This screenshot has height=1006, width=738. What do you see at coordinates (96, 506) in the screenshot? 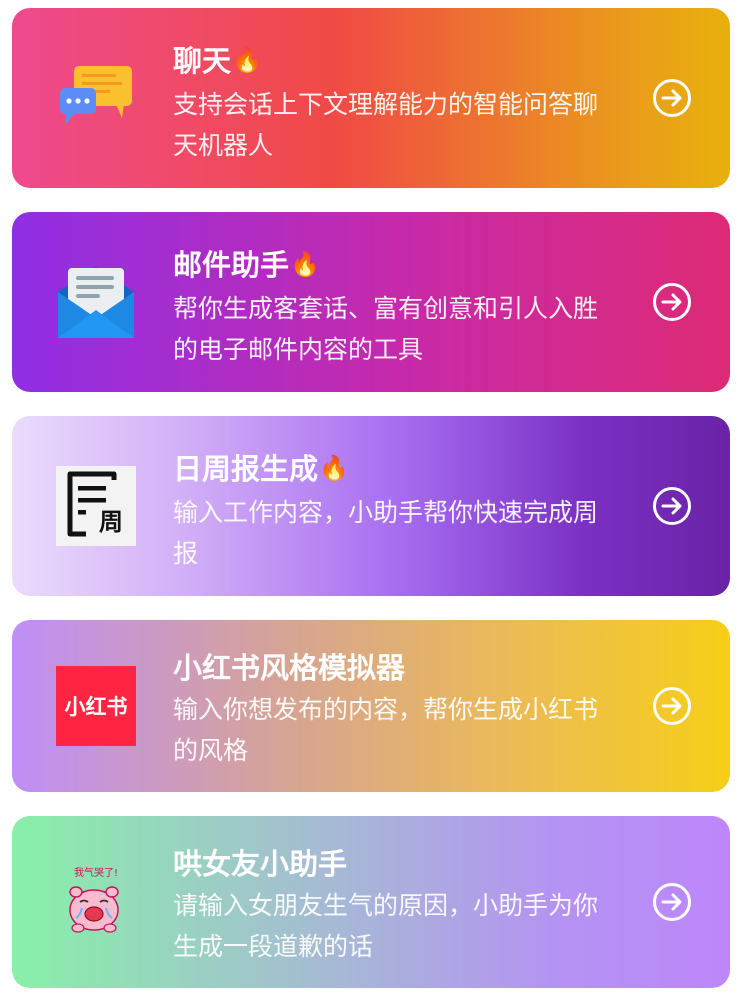
I see `weekly-report-icon: 周` at bounding box center [96, 506].